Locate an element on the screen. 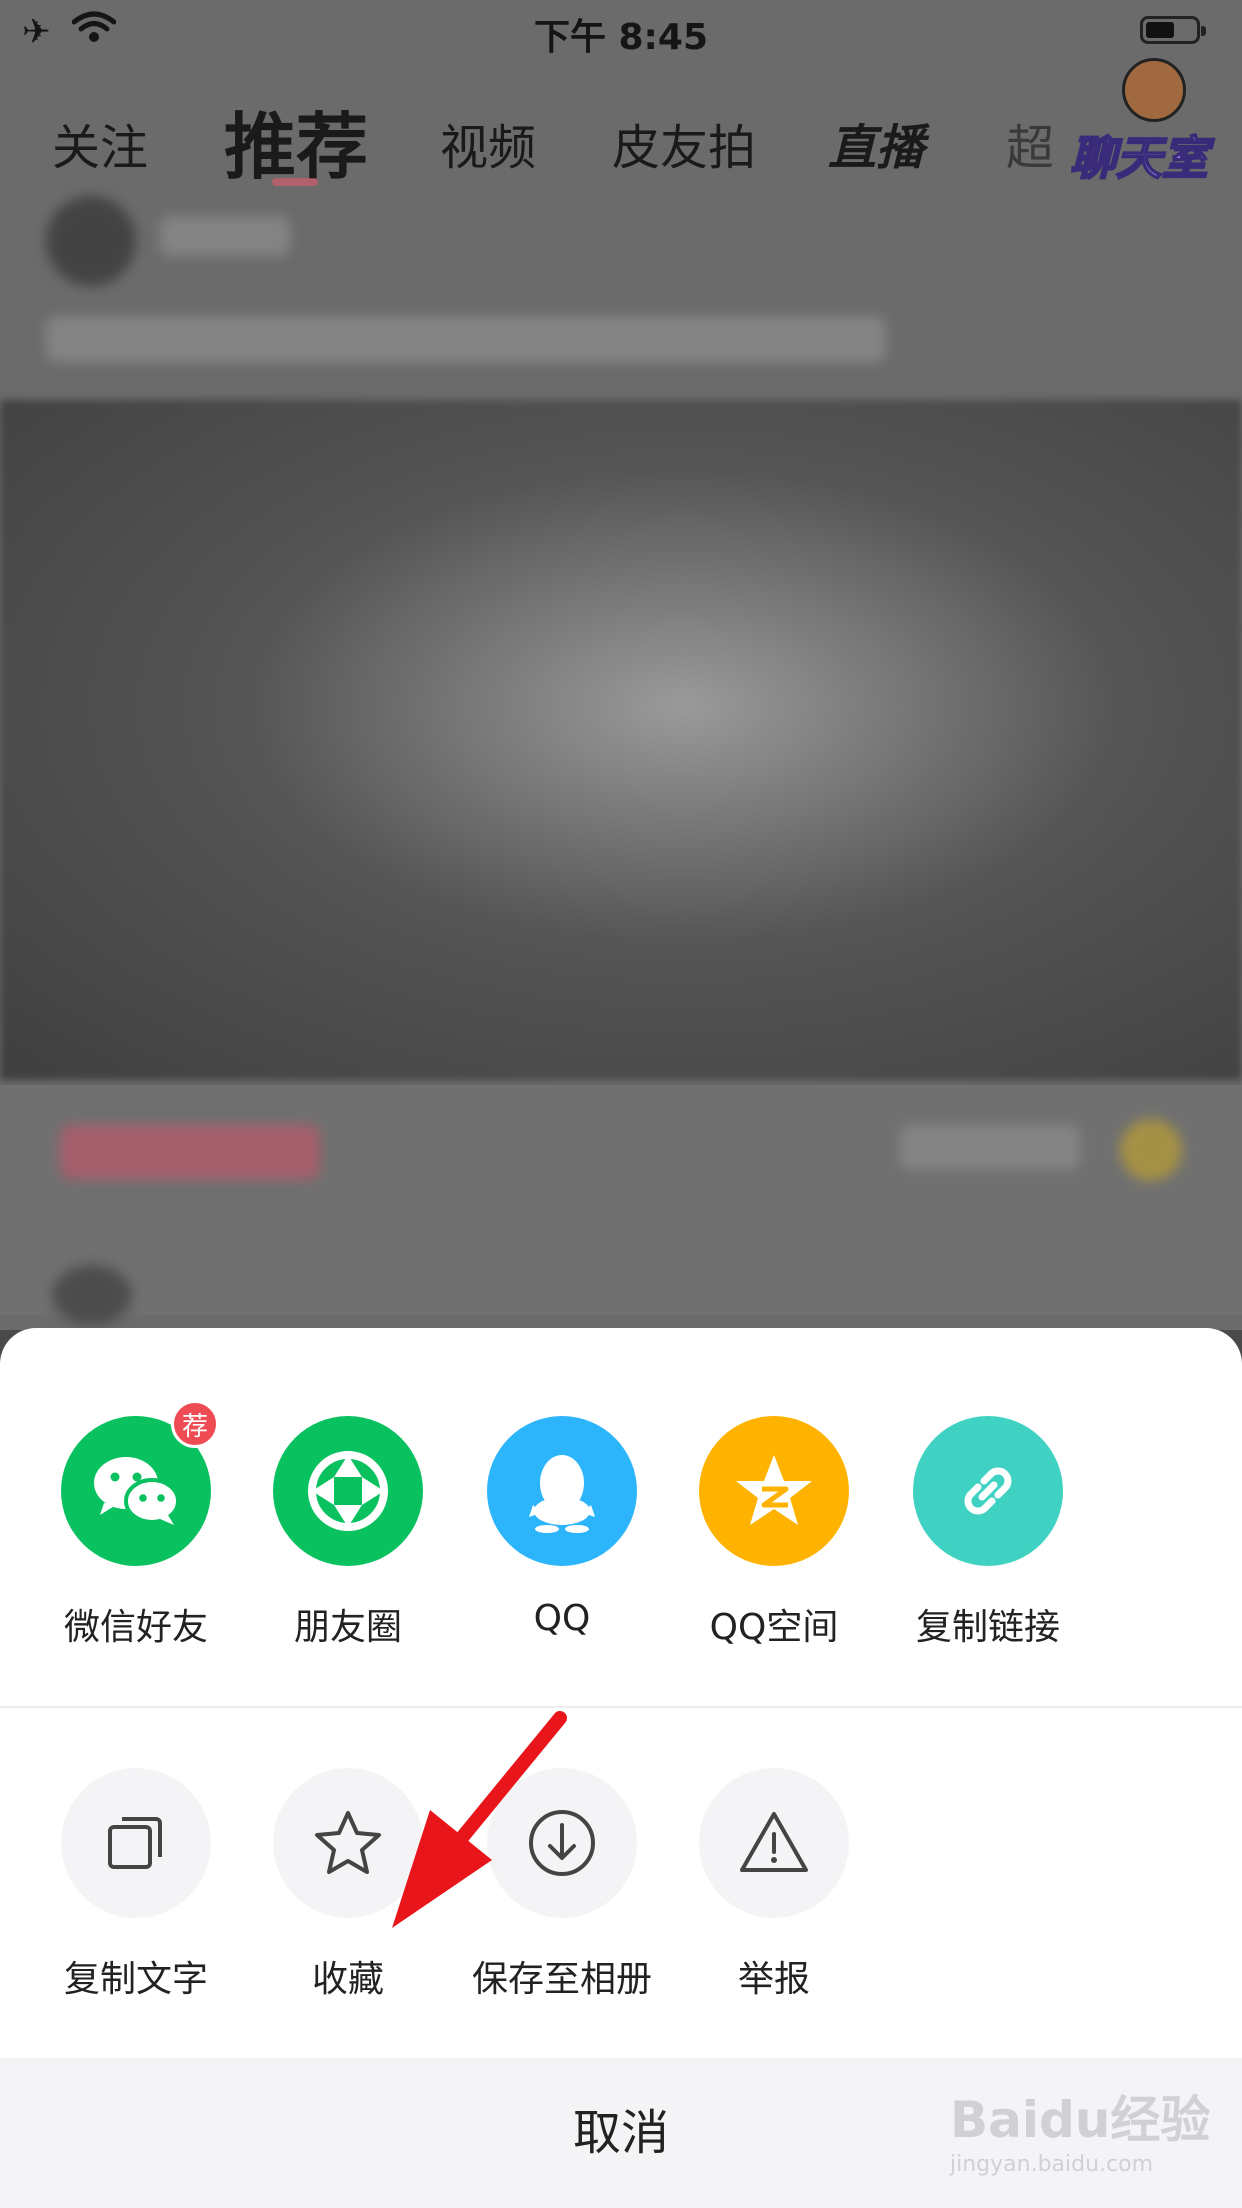 This screenshot has height=2208, width=1242. top-tab-bar: 关注 推荐 视频 皮友拍 直播 超 is located at coordinates (621, 124).